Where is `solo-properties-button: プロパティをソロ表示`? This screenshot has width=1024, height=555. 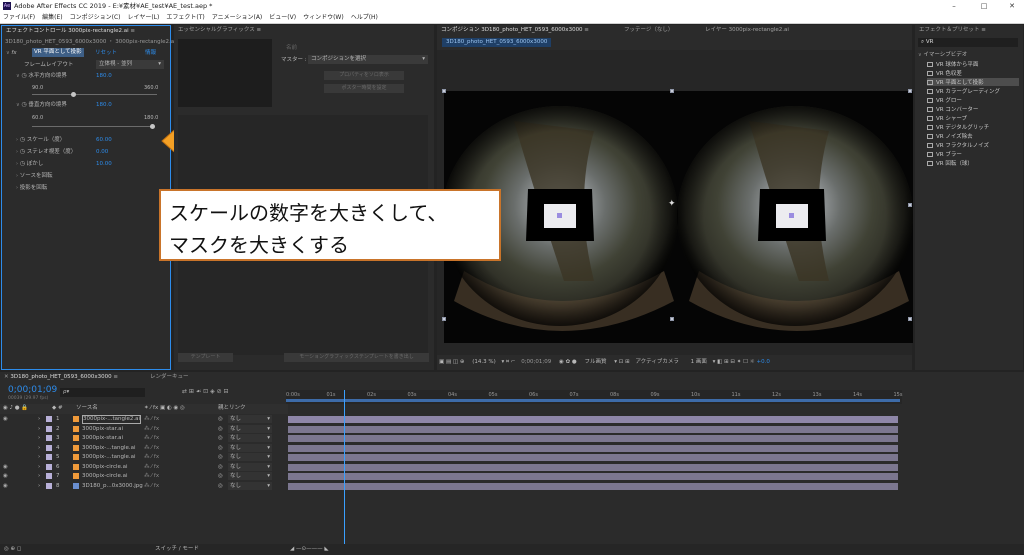 solo-properties-button: プロパティをソロ表示 is located at coordinates (364, 75).